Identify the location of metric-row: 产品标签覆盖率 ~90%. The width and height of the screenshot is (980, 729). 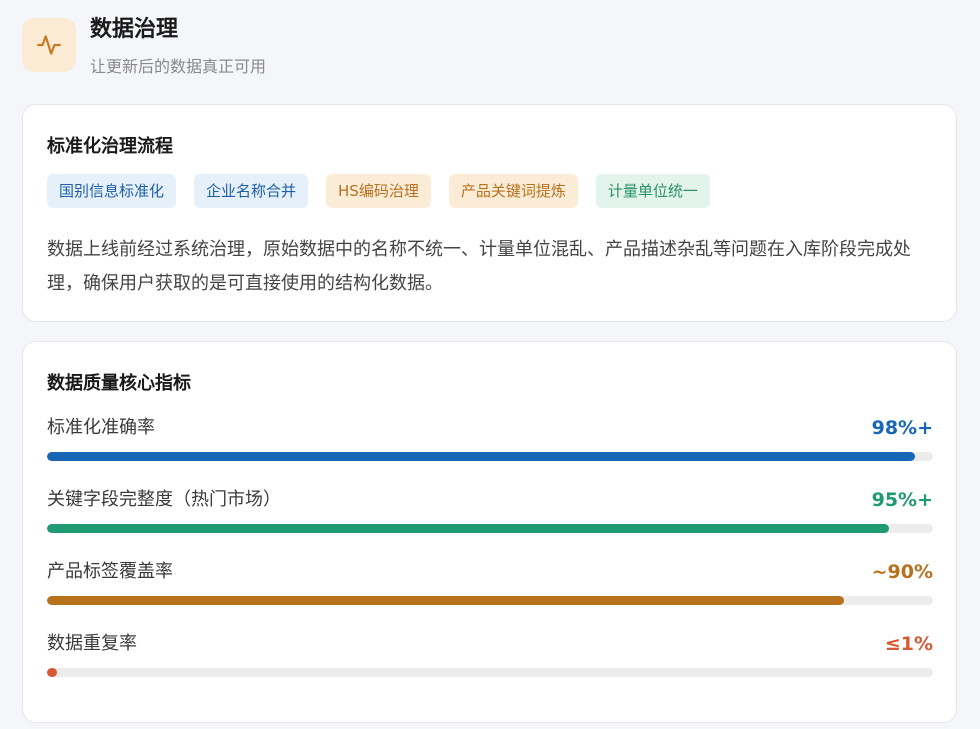
(490, 584).